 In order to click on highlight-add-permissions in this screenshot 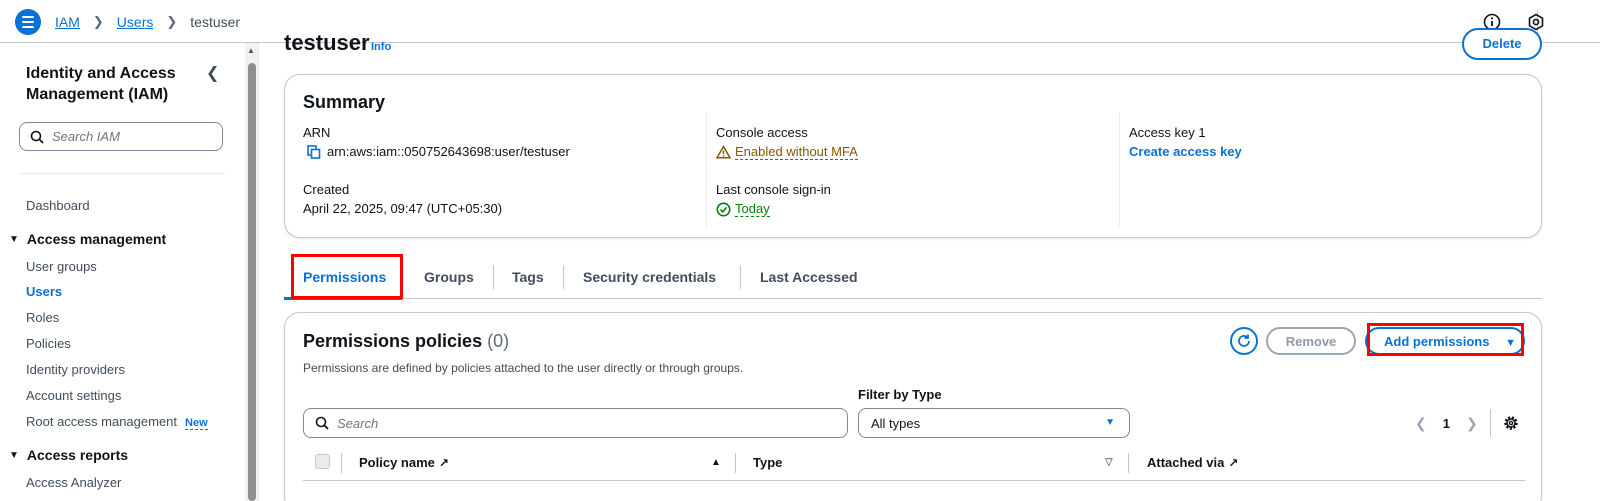, I will do `click(1445, 339)`.